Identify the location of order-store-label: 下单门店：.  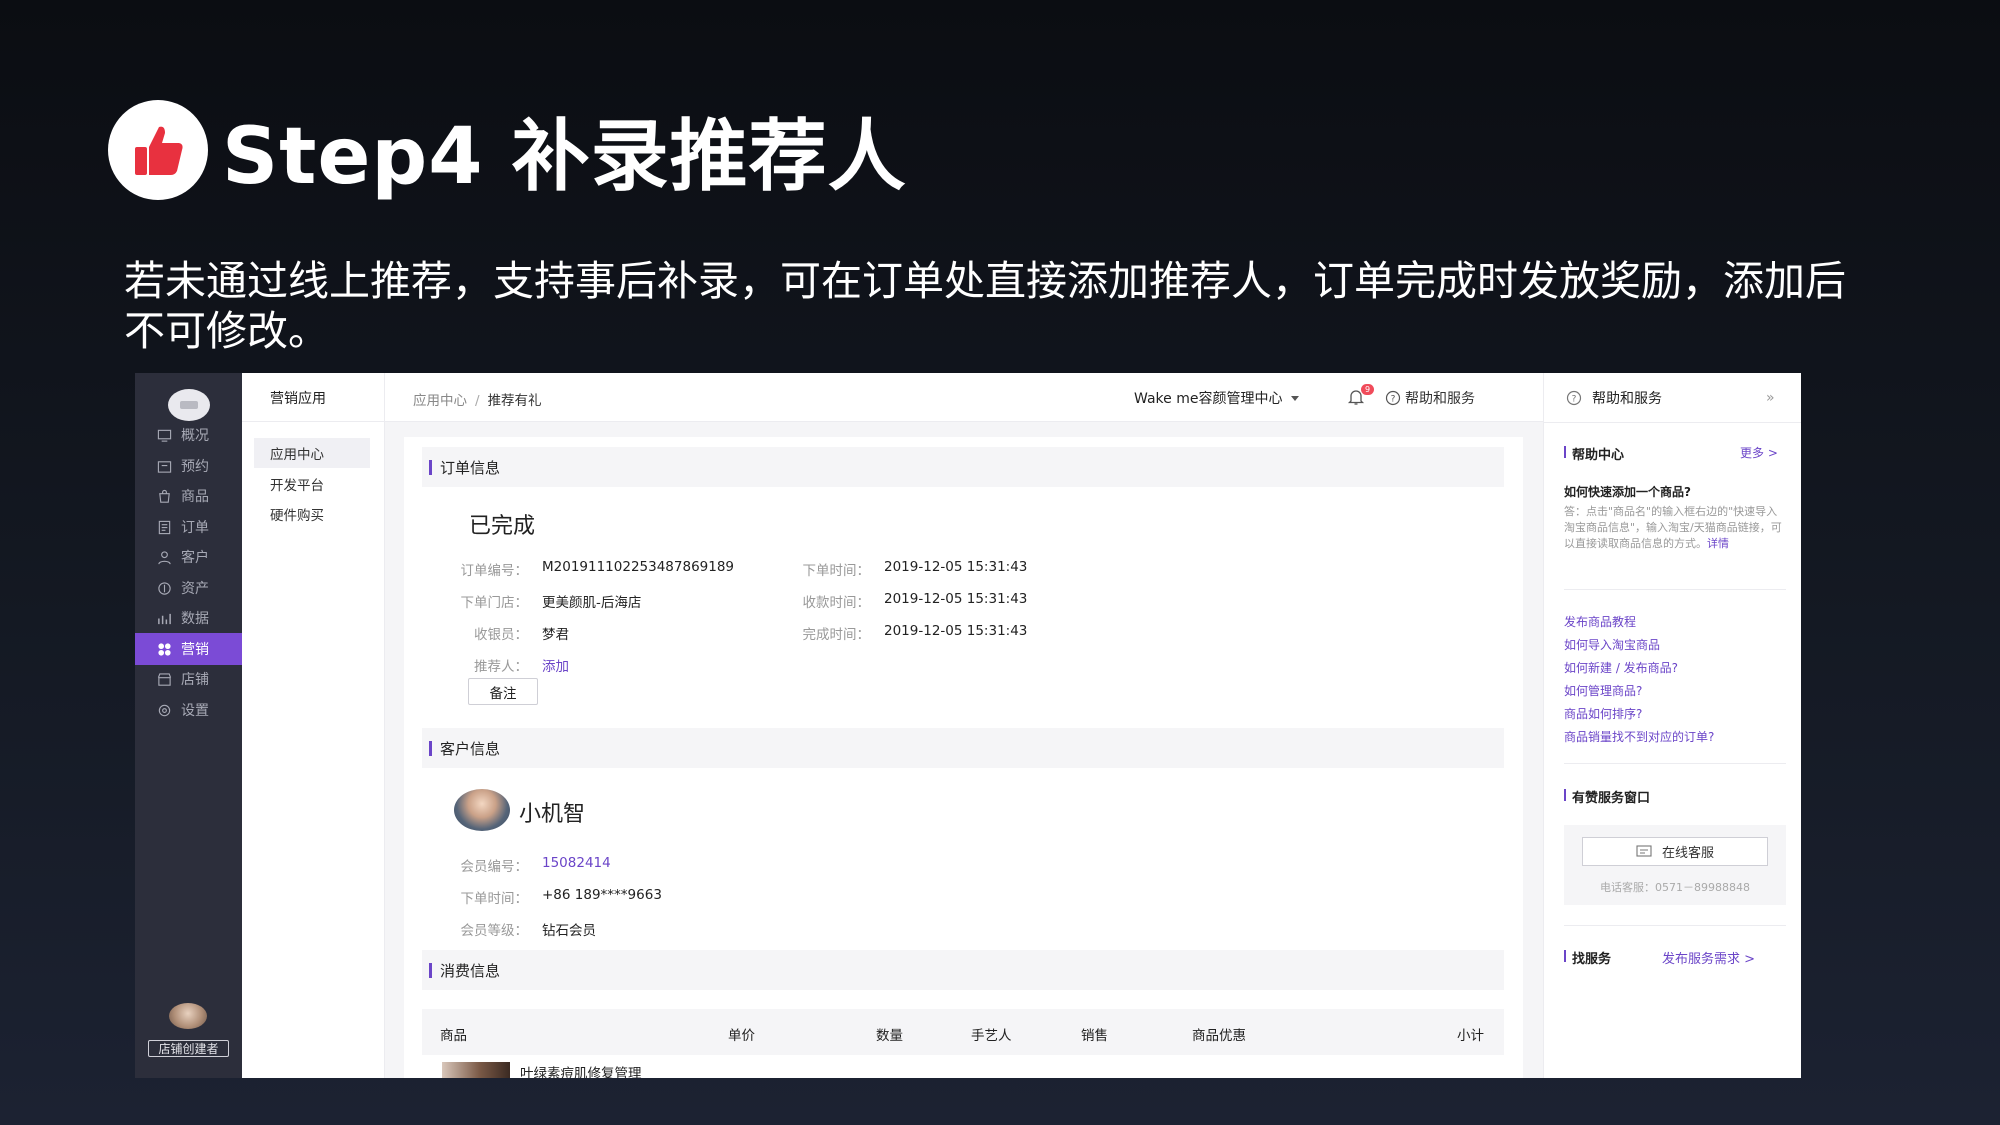
(494, 603).